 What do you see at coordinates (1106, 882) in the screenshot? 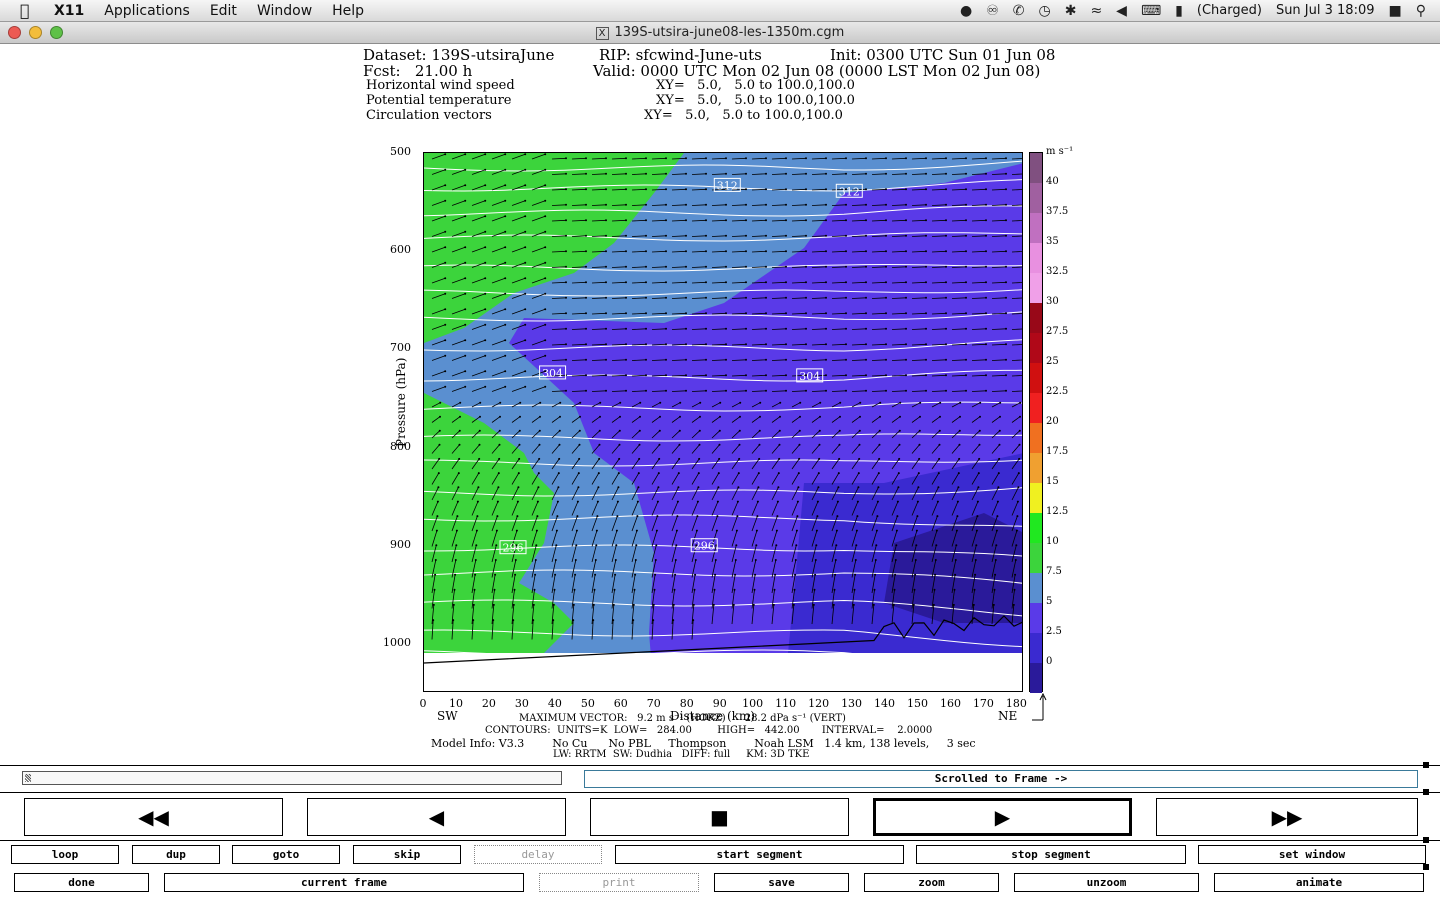
I see `unzoom-button: unzoom` at bounding box center [1106, 882].